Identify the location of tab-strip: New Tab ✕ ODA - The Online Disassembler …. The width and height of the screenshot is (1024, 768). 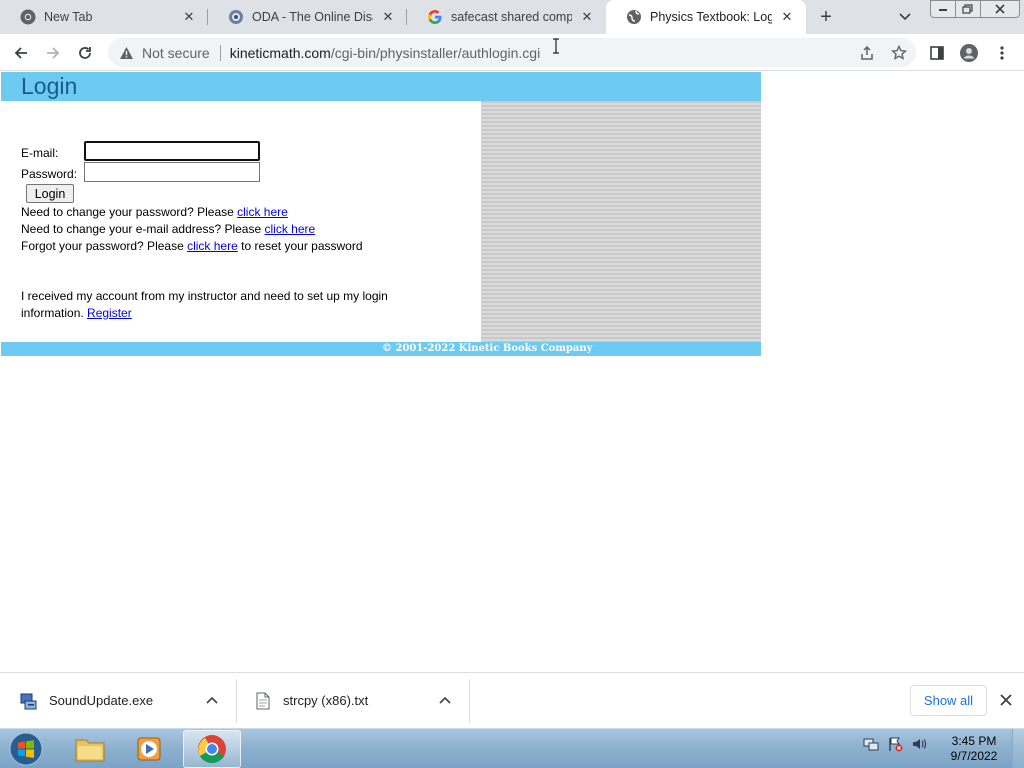
(512, 17).